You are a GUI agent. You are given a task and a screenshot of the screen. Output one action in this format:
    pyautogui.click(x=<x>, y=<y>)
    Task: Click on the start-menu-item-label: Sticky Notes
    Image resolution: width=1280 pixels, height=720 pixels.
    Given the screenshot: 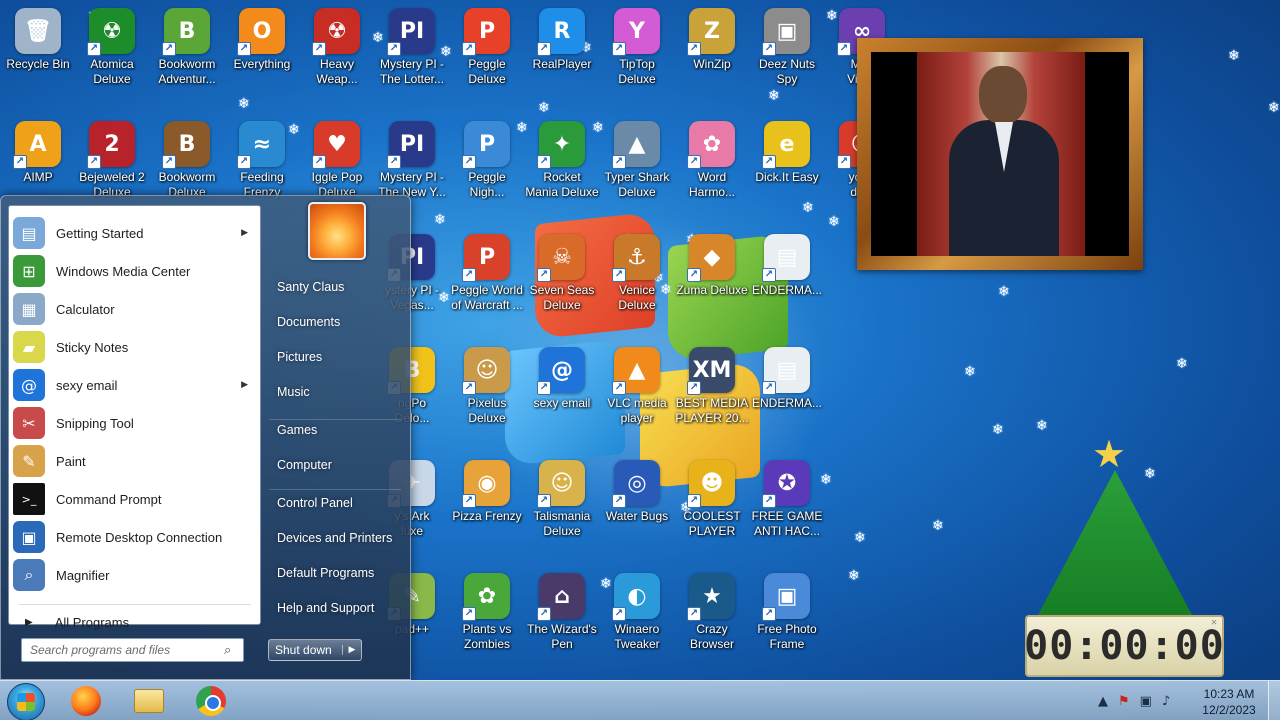 What is the action you would take?
    pyautogui.click(x=92, y=347)
    